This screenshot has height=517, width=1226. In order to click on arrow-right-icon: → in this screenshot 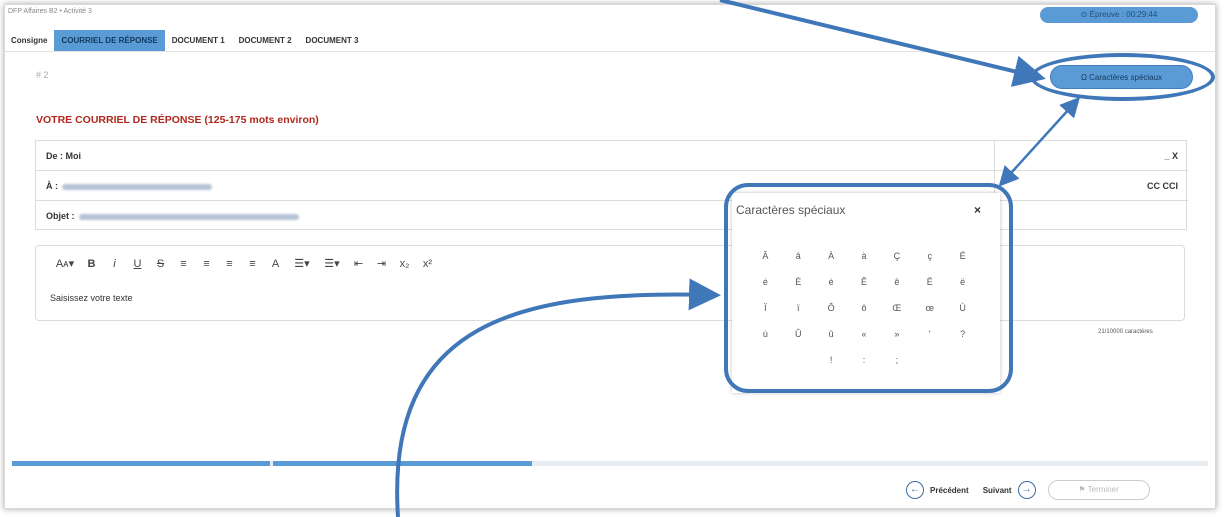, I will do `click(1026, 490)`.